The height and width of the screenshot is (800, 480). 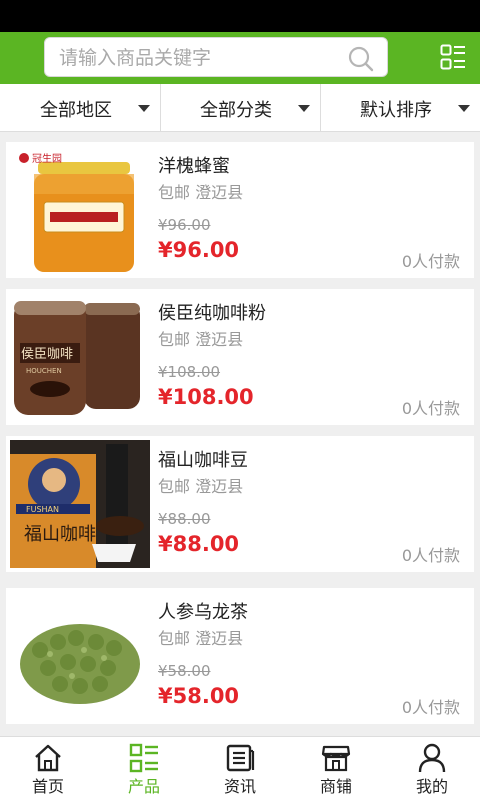 What do you see at coordinates (203, 611) in the screenshot?
I see `product-name: 人参乌龙茶` at bounding box center [203, 611].